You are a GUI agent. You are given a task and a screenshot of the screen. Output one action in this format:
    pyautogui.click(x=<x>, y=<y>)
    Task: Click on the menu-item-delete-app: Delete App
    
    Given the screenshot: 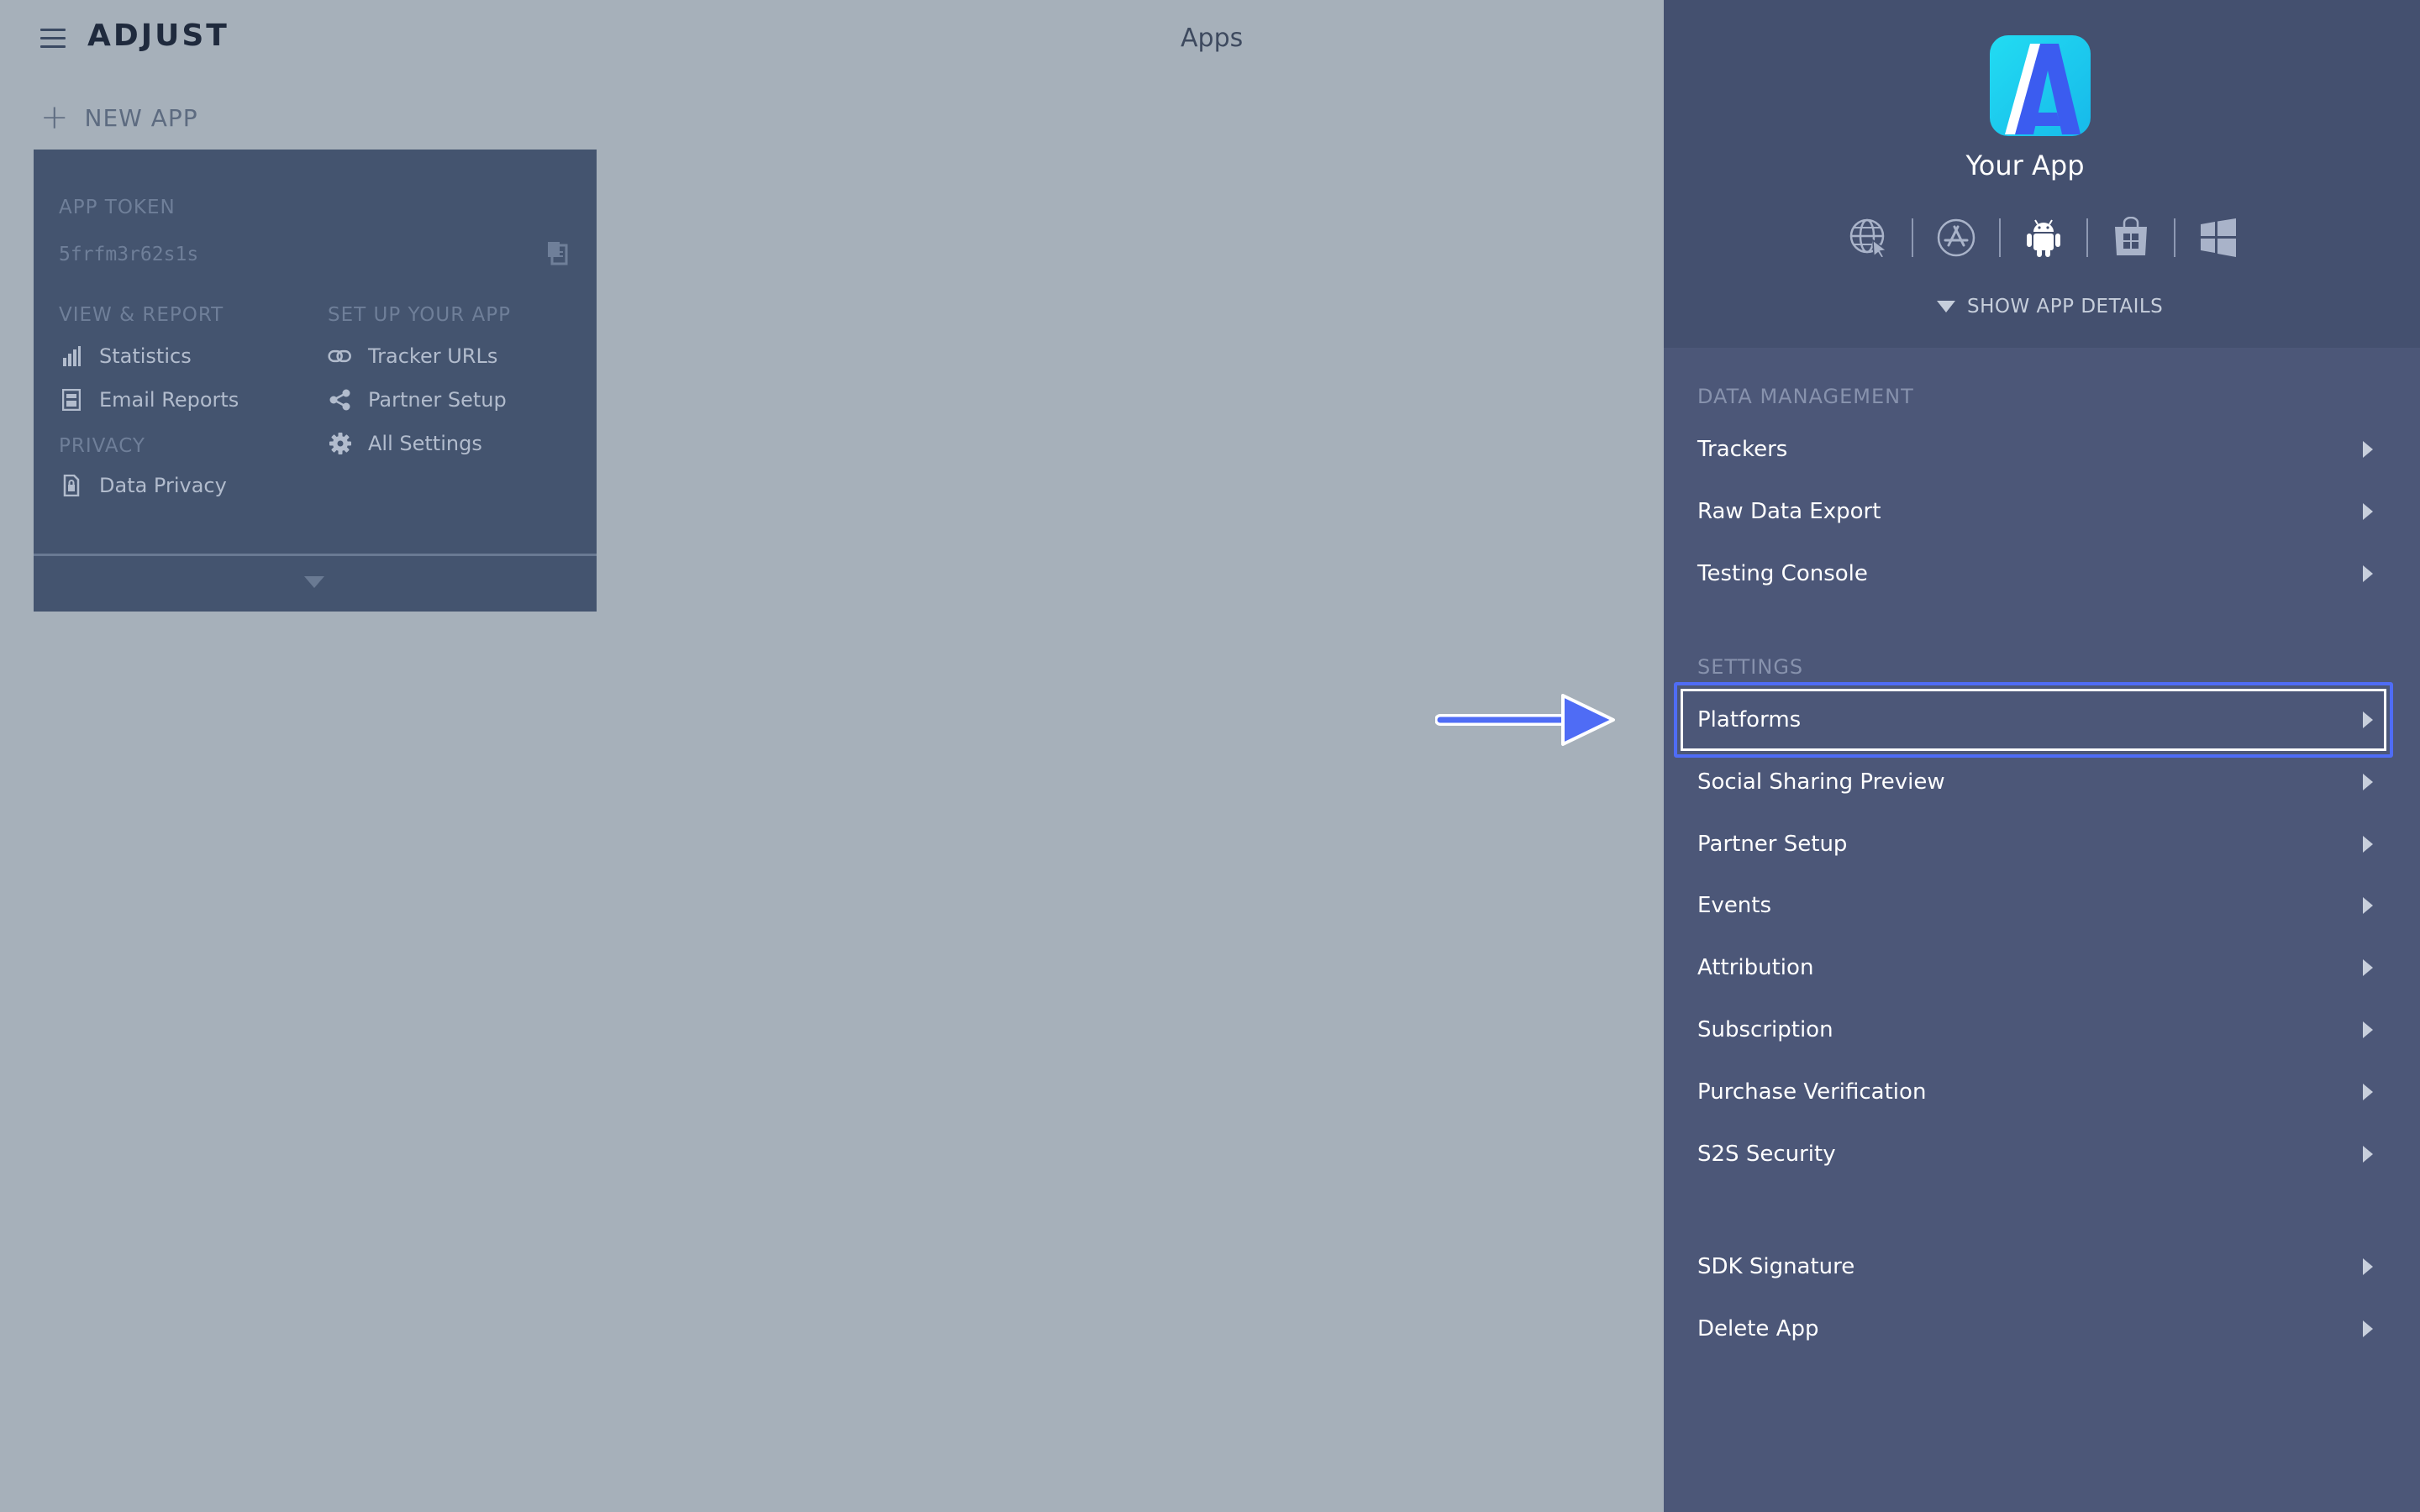 What is the action you would take?
    pyautogui.click(x=2042, y=1328)
    